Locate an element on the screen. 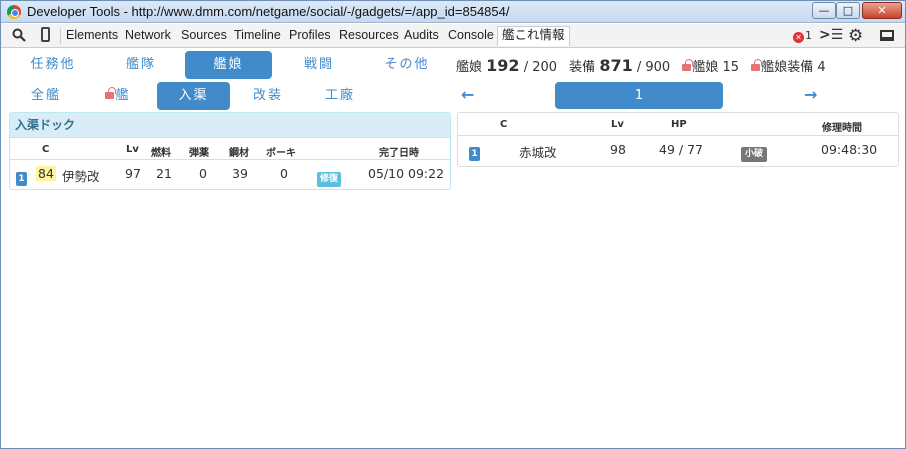 The width and height of the screenshot is (906, 449). dock-icon is located at coordinates (887, 35).